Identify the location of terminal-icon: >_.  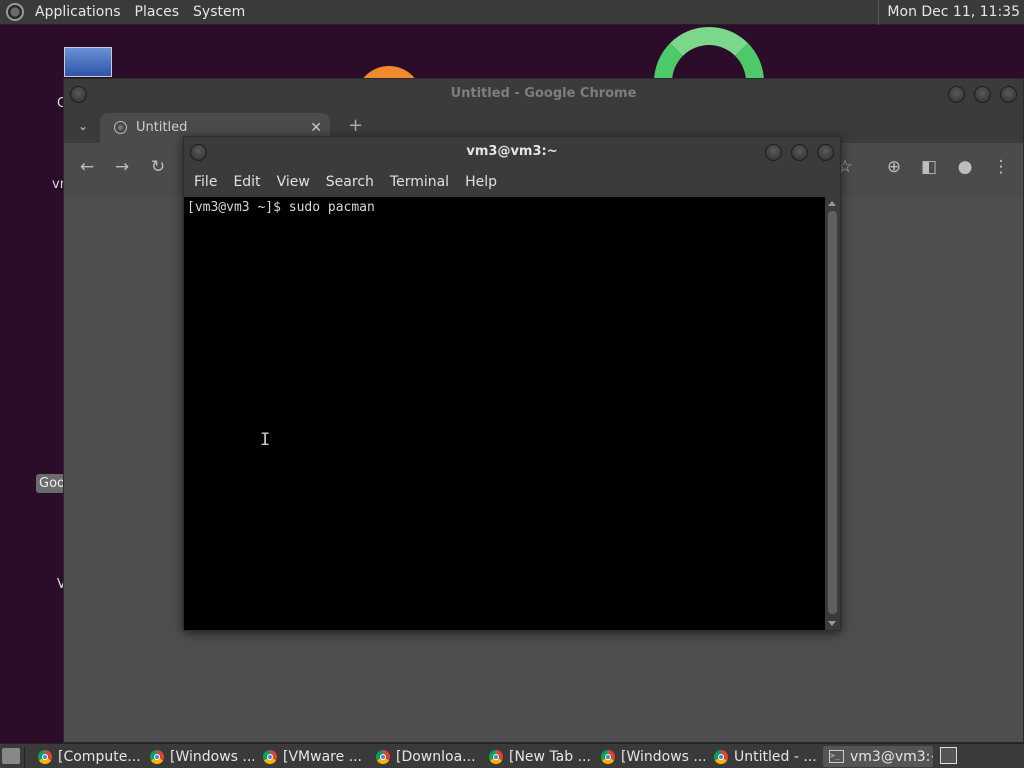
(836, 756).